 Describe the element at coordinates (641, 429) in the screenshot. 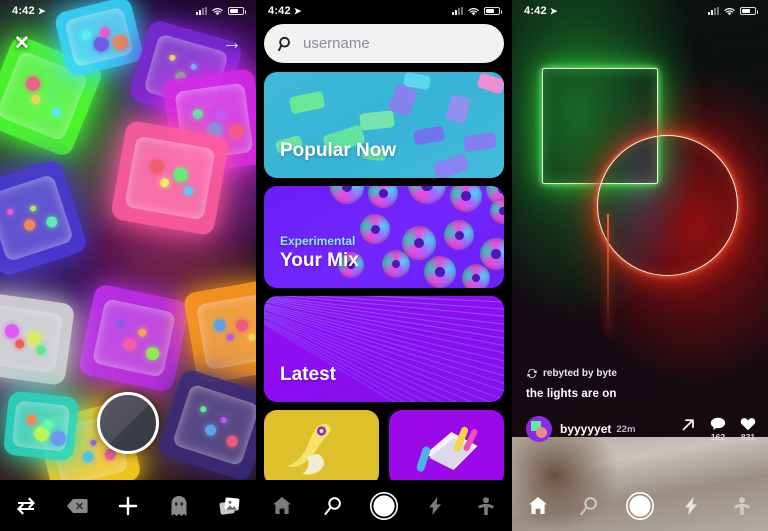

I see `feed-user-row: byyyyyet 22m 162 831` at that location.